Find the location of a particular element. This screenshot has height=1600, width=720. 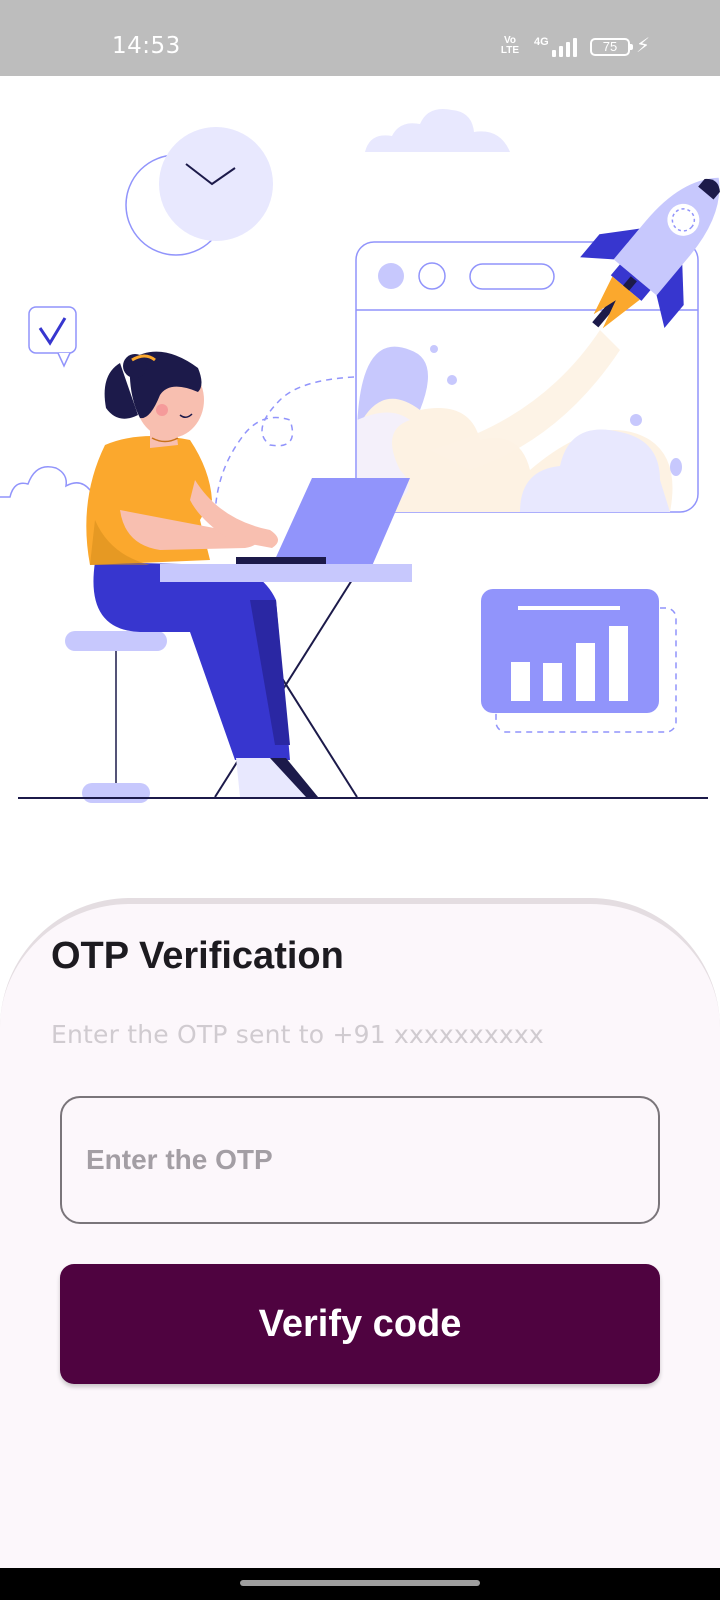

check-chat-icon is located at coordinates (52, 337).